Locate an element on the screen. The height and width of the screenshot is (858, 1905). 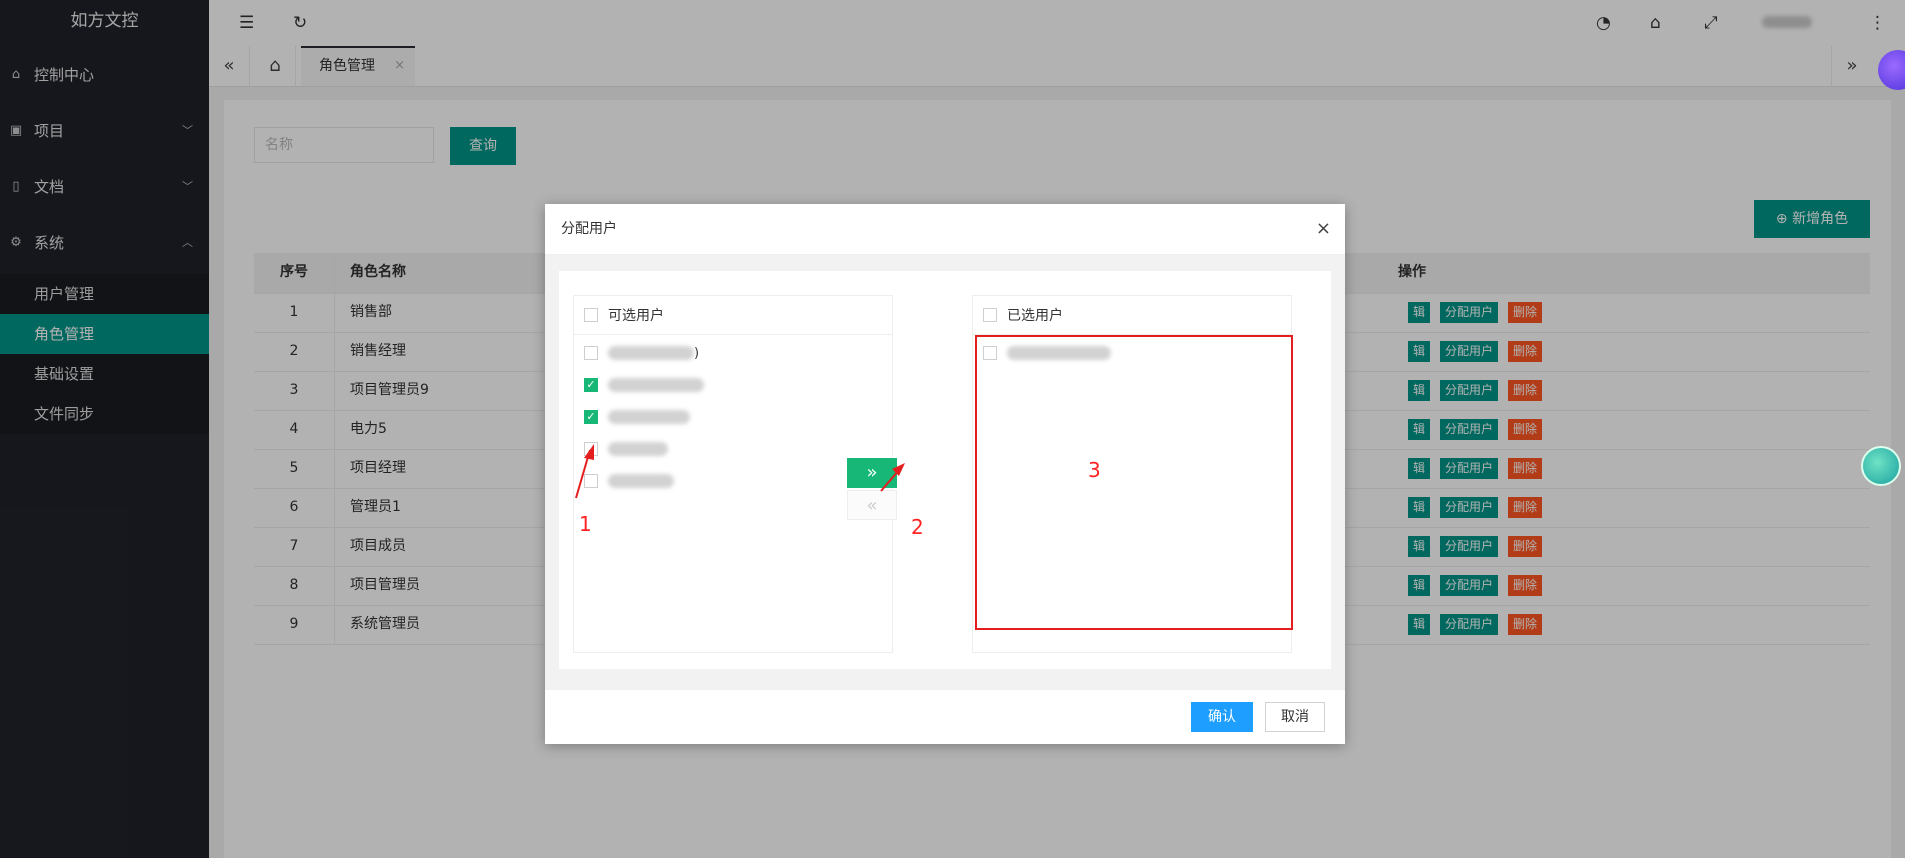
arrow-1-head is located at coordinates (589, 452).